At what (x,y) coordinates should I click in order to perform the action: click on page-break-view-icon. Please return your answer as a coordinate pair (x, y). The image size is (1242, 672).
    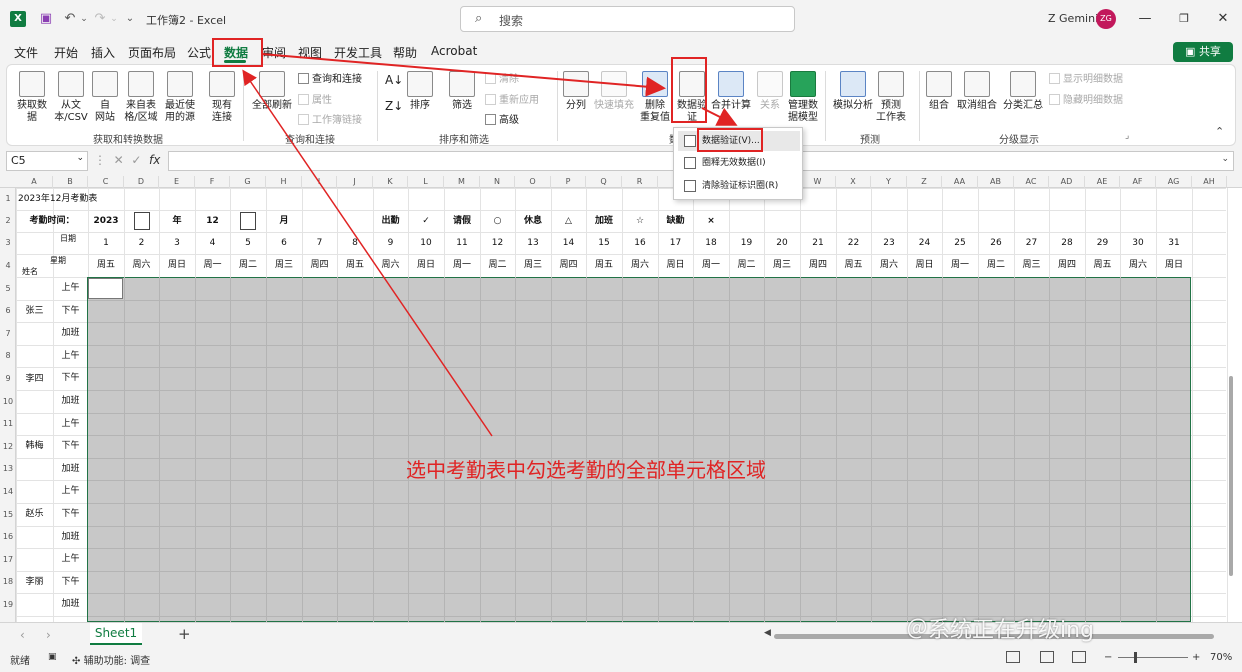
    Looking at the image, I should click on (1079, 657).